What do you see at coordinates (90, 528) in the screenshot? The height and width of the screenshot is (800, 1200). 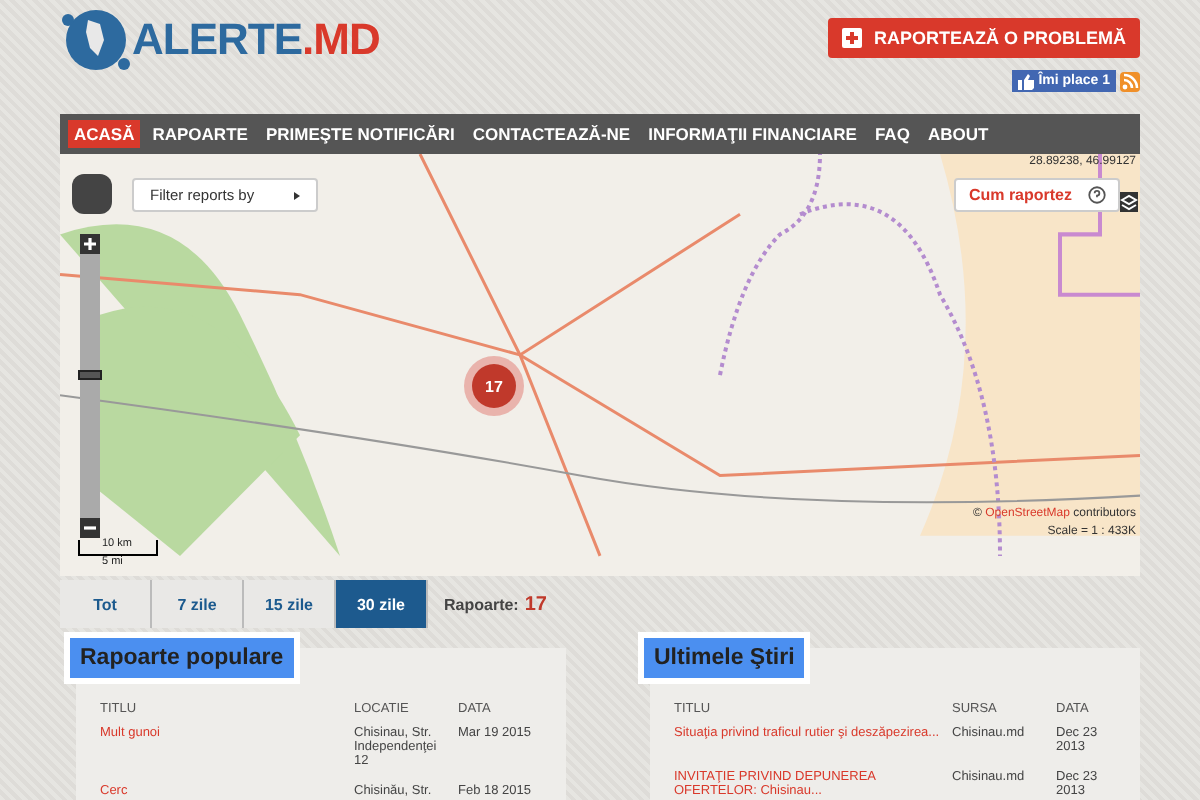 I see `zoom-out-icon` at bounding box center [90, 528].